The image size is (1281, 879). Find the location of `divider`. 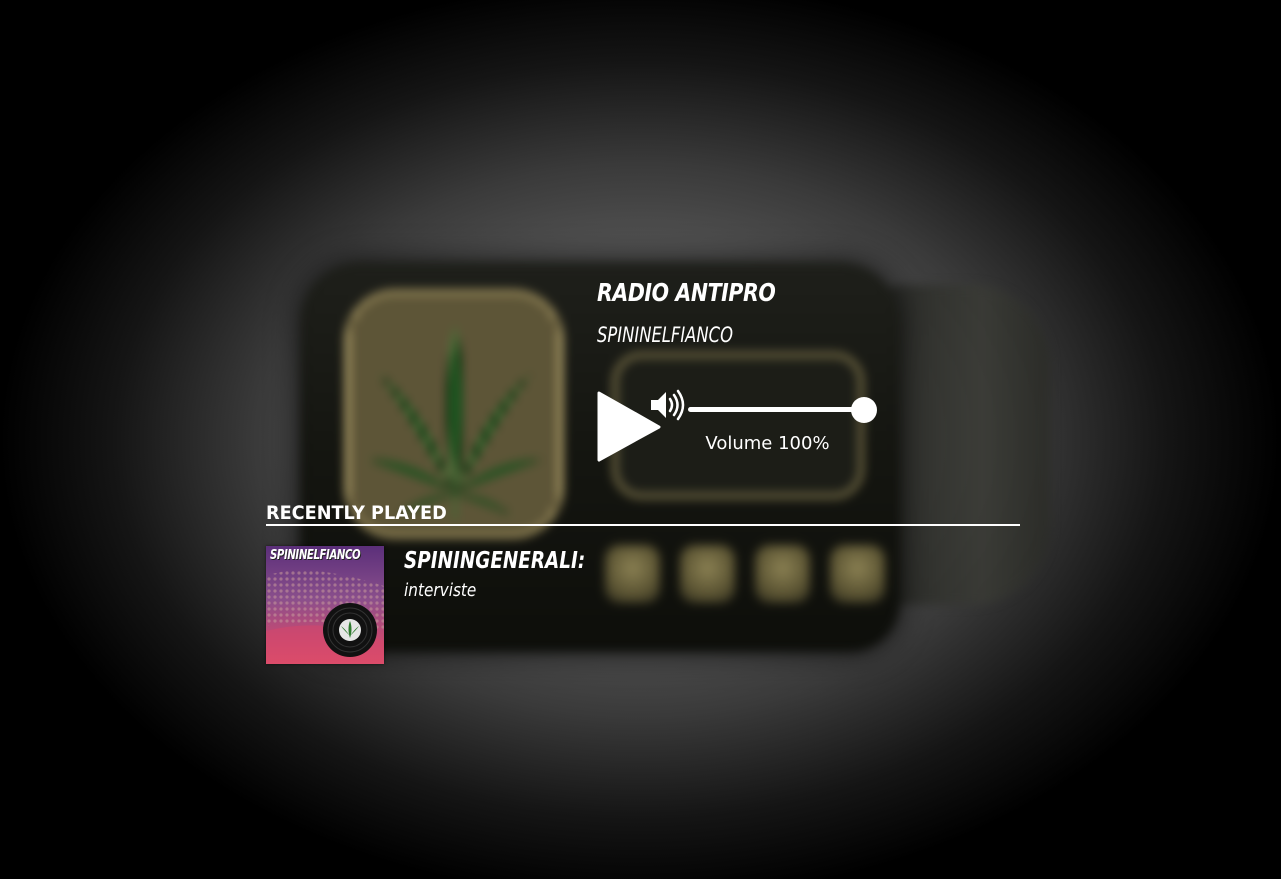

divider is located at coordinates (643, 525).